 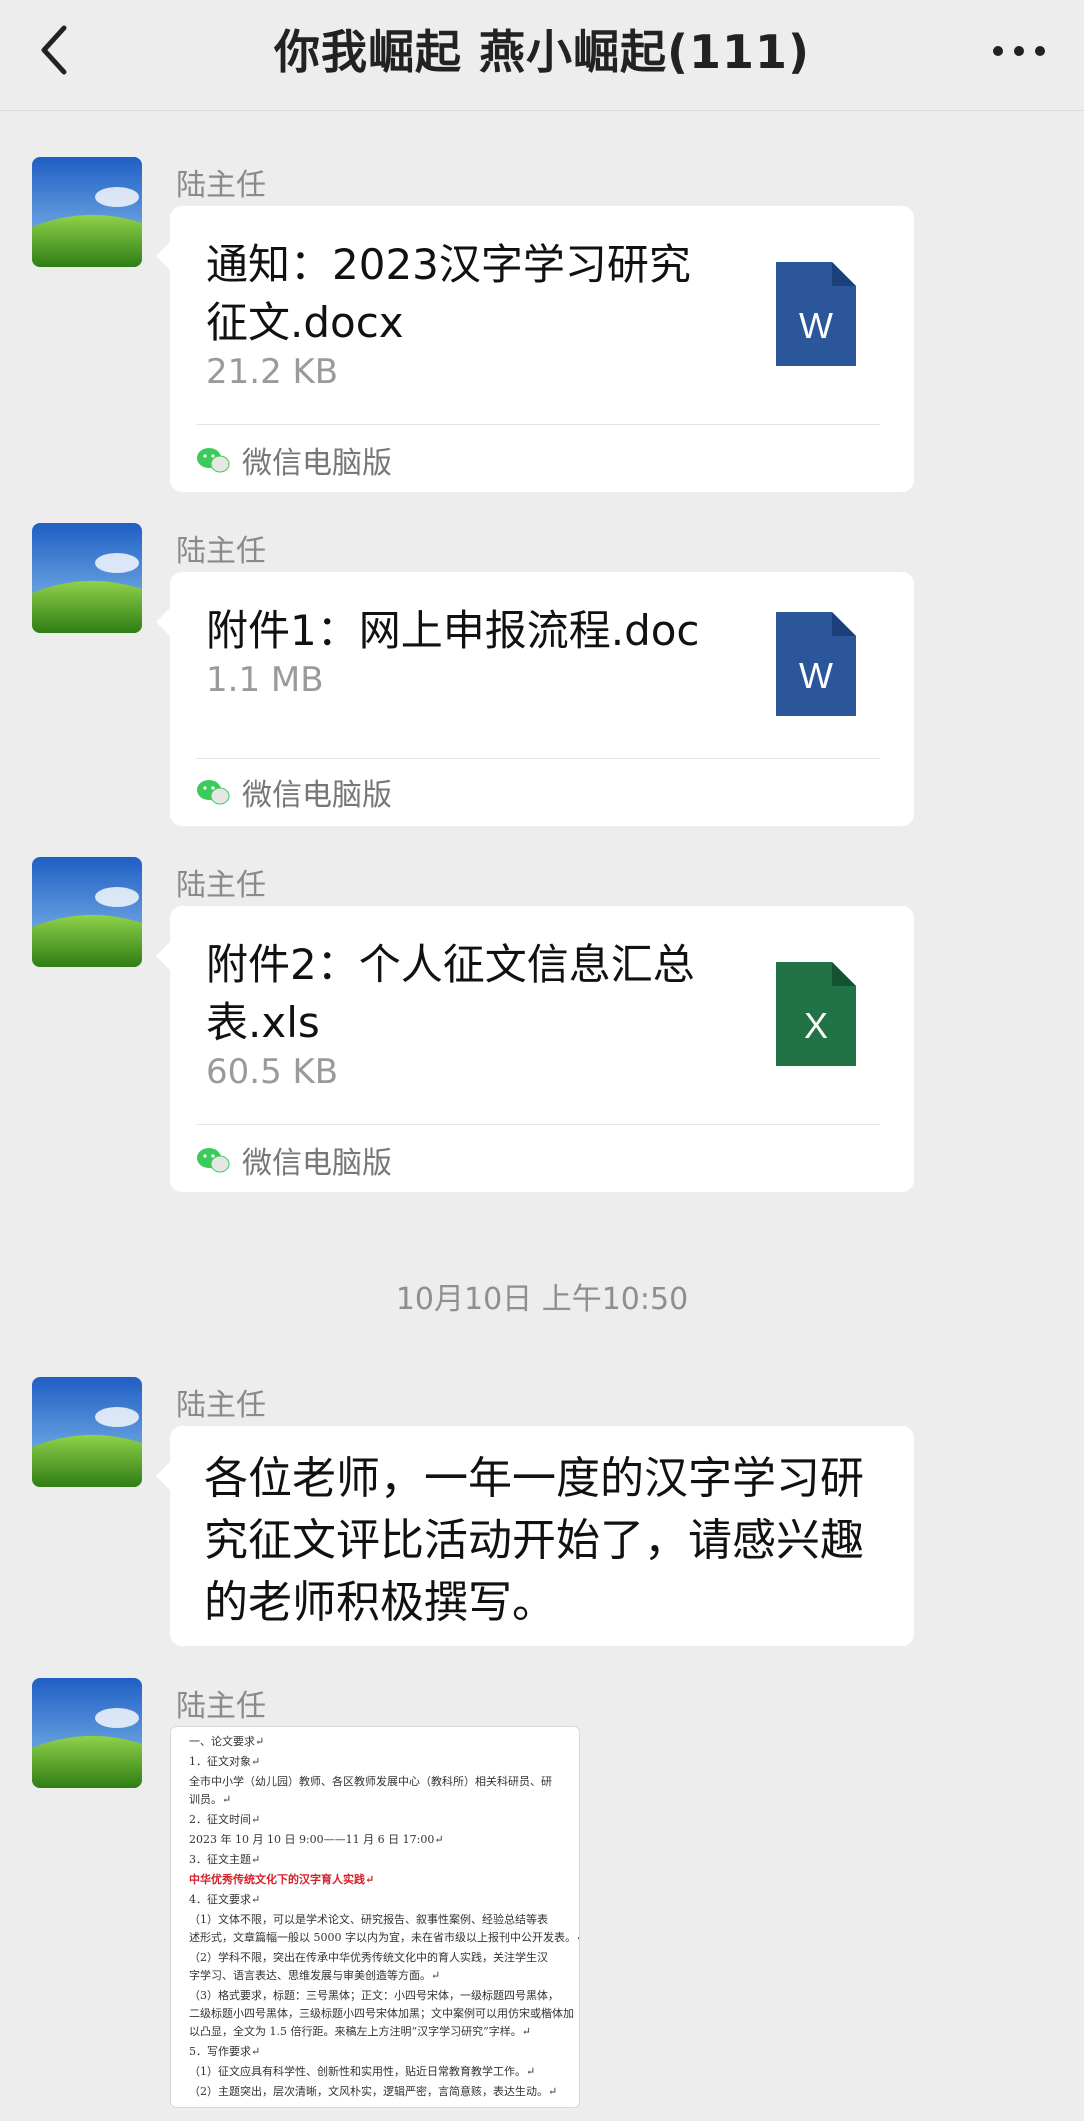 What do you see at coordinates (282, 1879) in the screenshot?
I see `doc-line: 中华优秀传统文化下的汉字育人实践↵` at bounding box center [282, 1879].